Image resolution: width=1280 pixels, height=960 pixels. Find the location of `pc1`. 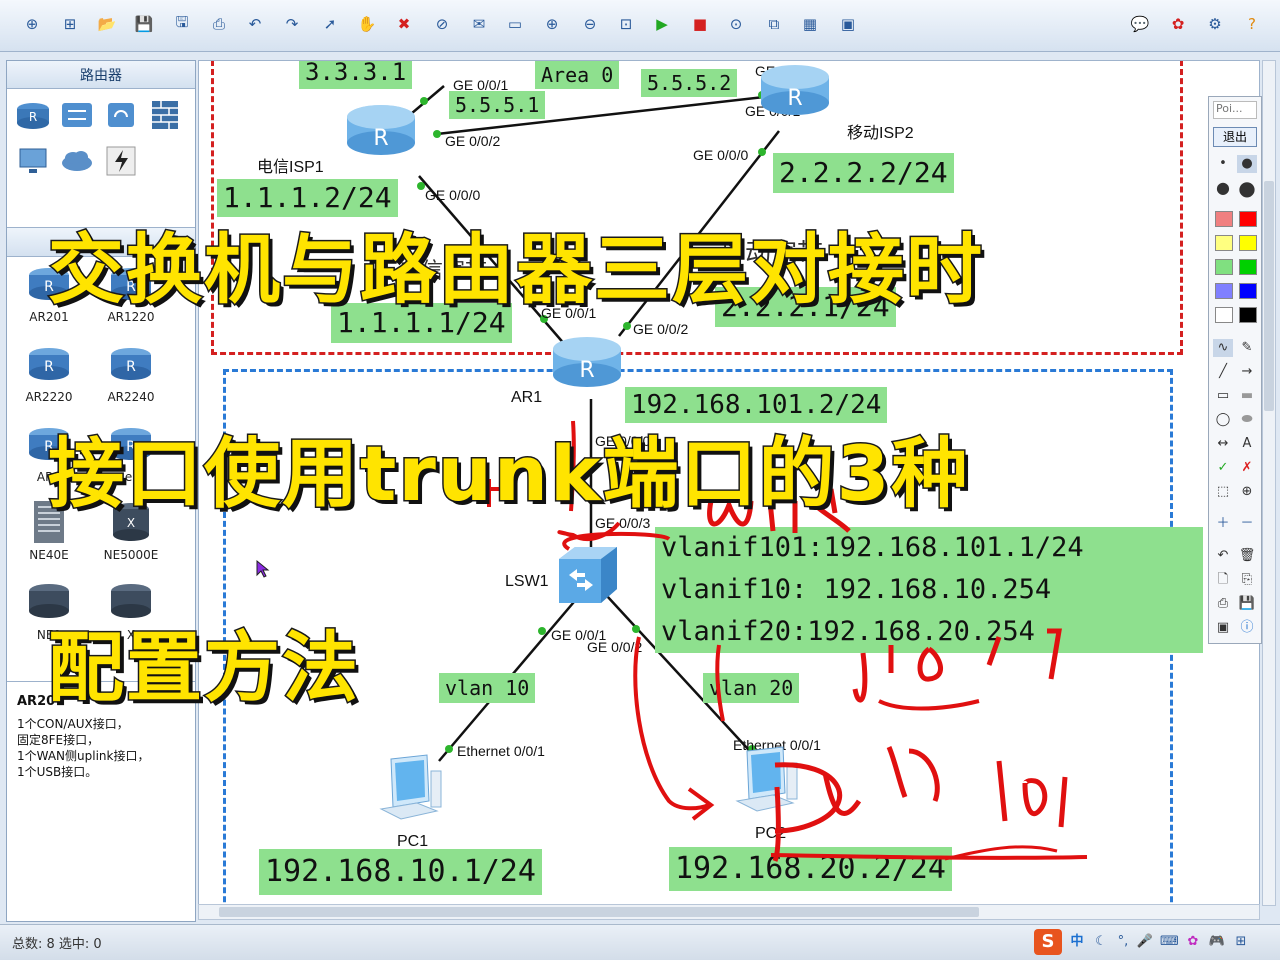

pc1 is located at coordinates (412, 793).